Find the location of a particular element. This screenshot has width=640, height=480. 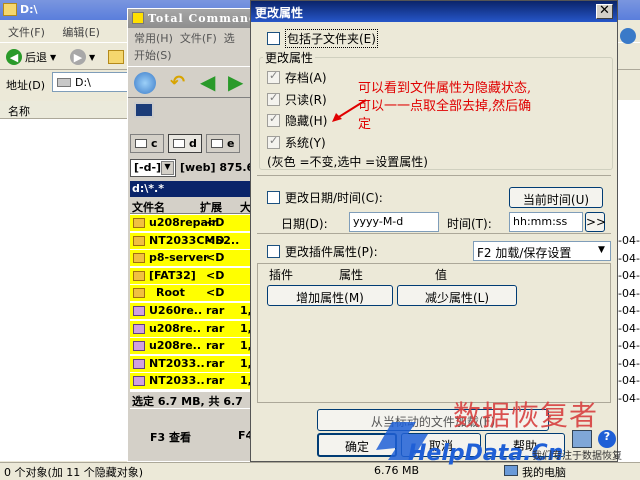

left-arrow-icon: ◀ is located at coordinates (207, 82).